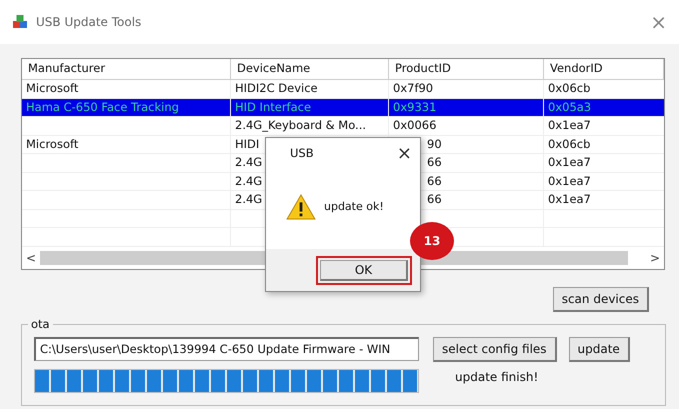 This screenshot has width=679, height=409. I want to click on column-header: ProductID, so click(466, 69).